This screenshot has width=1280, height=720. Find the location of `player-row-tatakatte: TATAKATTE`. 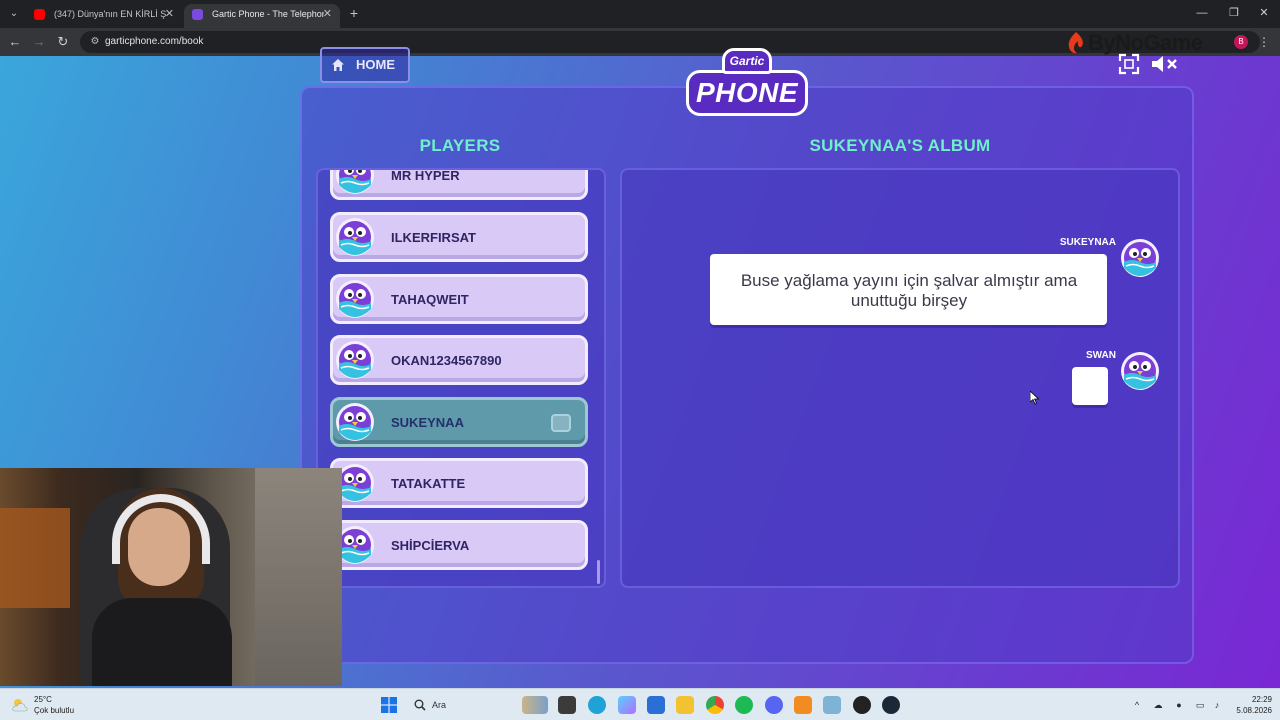

player-row-tatakatte: TATAKATTE is located at coordinates (459, 483).